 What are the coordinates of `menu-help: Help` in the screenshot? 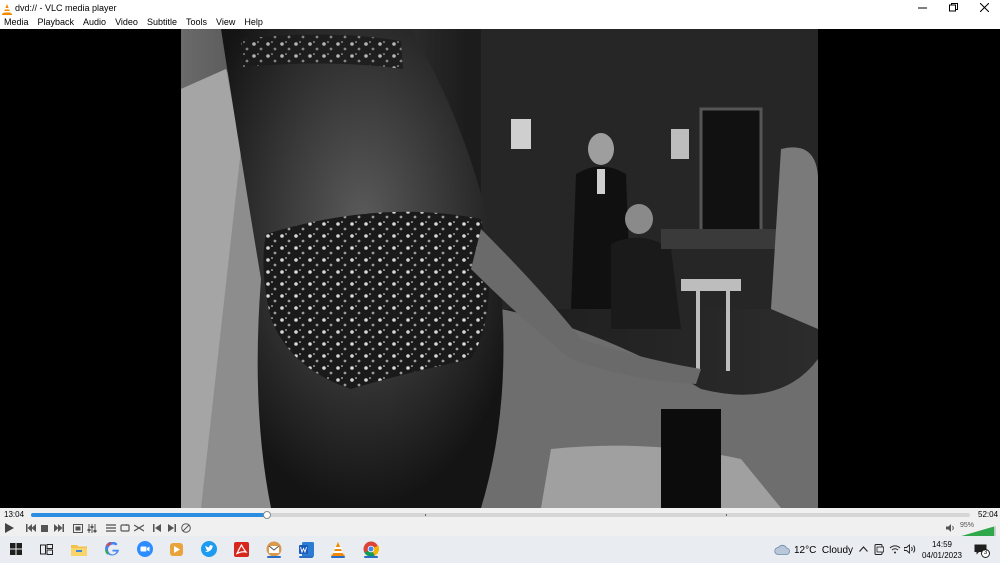 It's located at (253, 22).